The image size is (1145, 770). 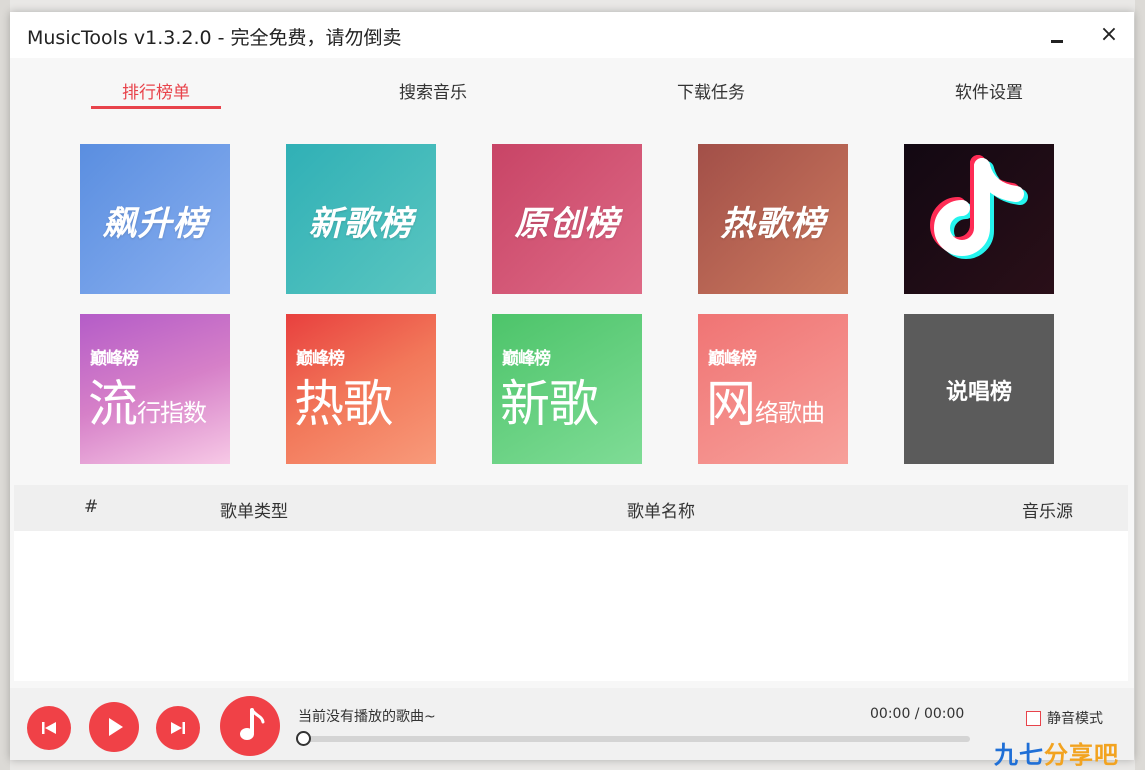 I want to click on play-button, so click(x=114, y=727).